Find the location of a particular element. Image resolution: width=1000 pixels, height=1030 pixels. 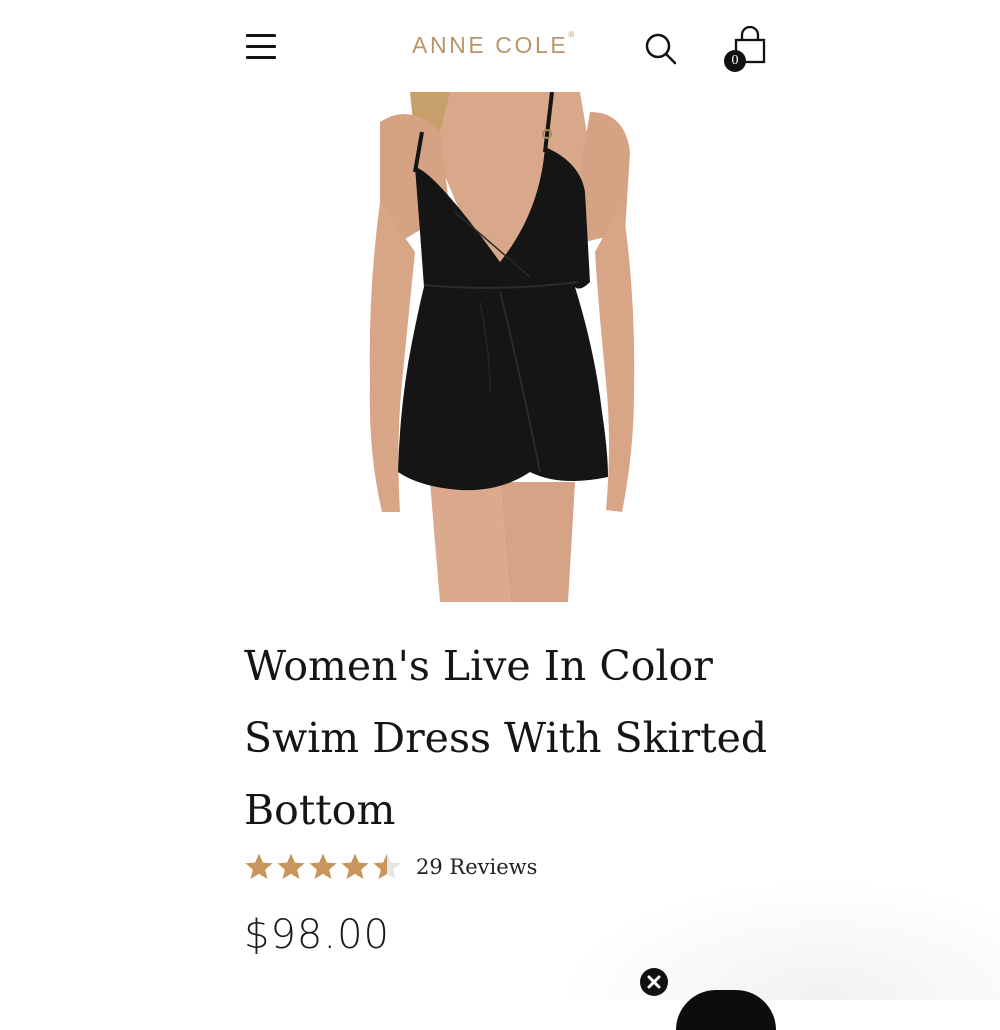

reviews-link: 29 Reviews is located at coordinates (476, 867).